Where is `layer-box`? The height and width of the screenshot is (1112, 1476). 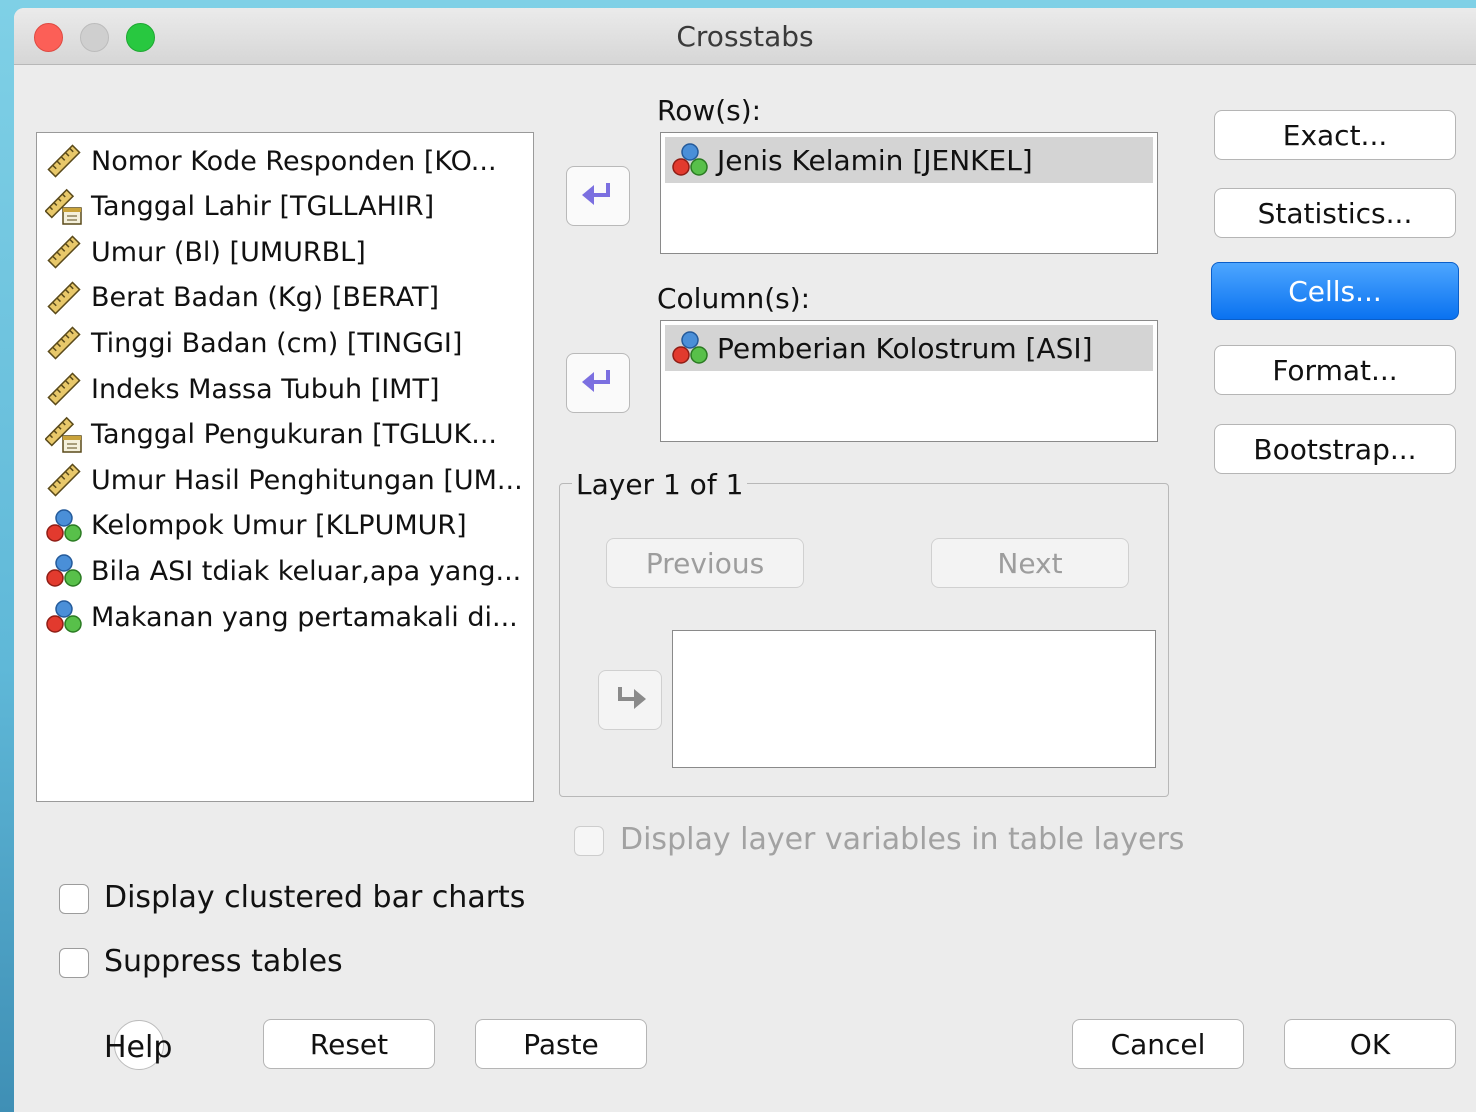 layer-box is located at coordinates (914, 699).